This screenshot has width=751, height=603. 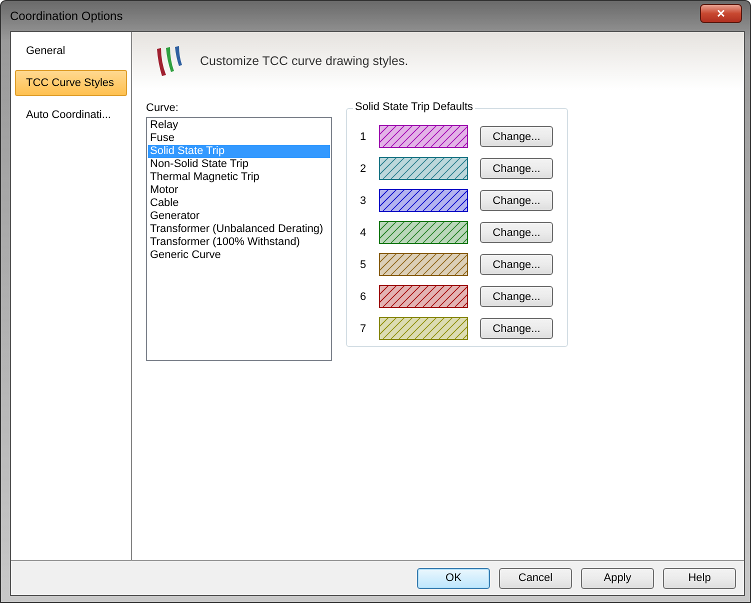 What do you see at coordinates (239, 216) in the screenshot?
I see `list-item: Generator` at bounding box center [239, 216].